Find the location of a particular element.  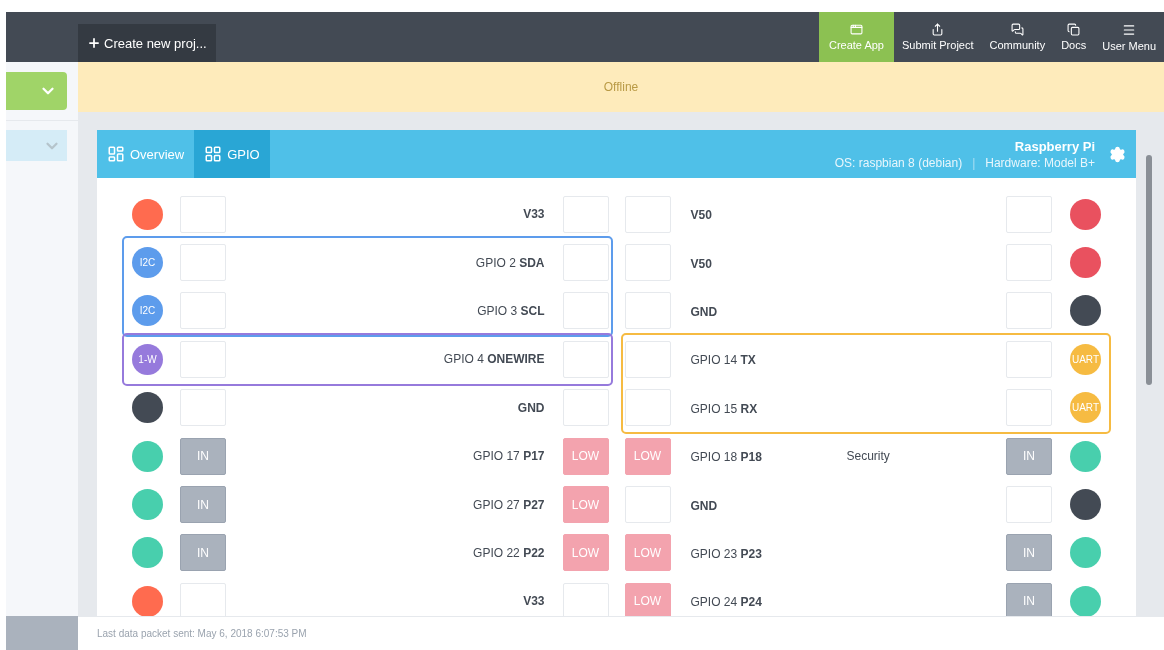

menu-icon is located at coordinates (1129, 29).